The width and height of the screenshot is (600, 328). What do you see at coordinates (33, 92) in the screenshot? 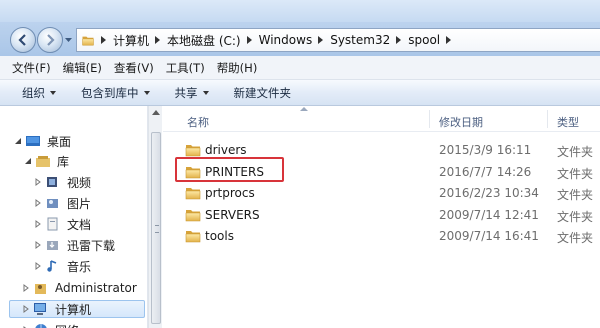
I see `organize-label: 组织` at bounding box center [33, 92].